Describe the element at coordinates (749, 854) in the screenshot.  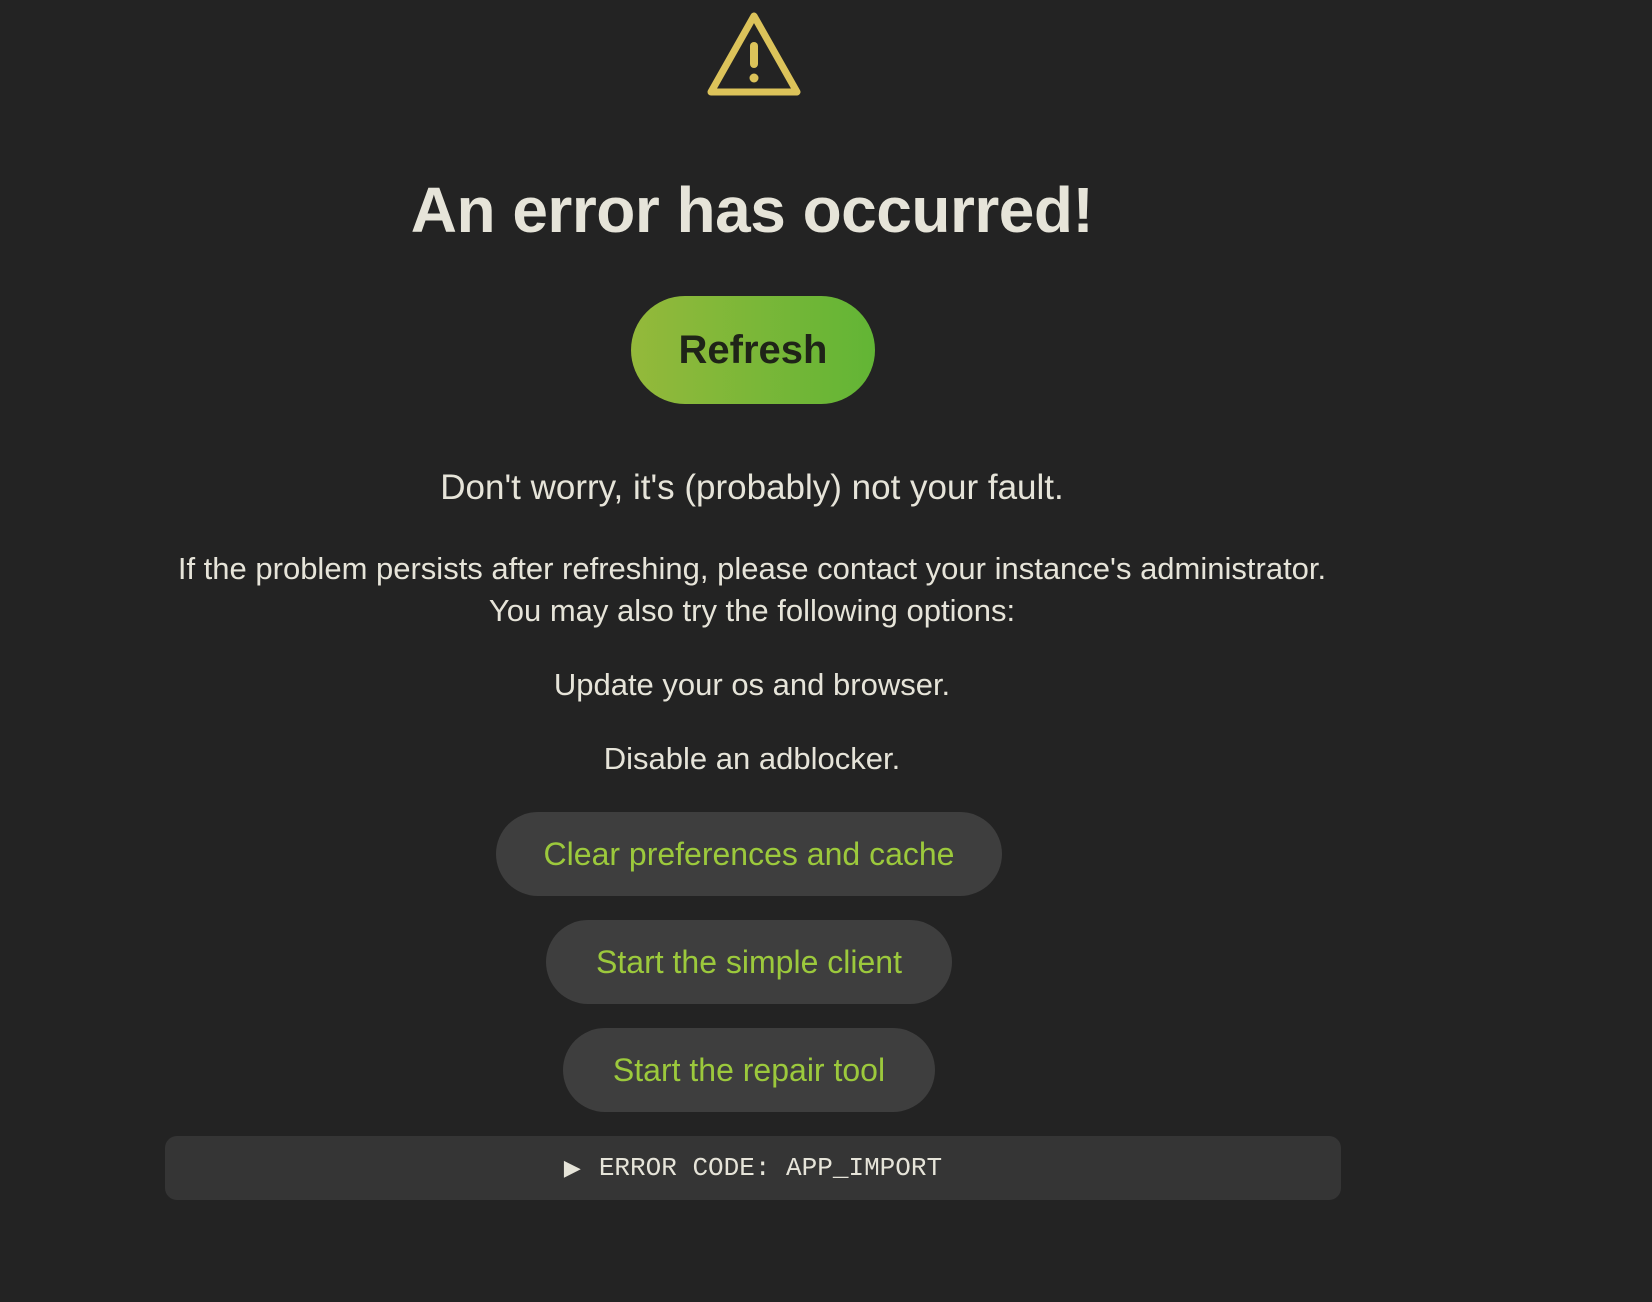
I see `clear-preferences-cache-button: Clear preferences and cache` at that location.